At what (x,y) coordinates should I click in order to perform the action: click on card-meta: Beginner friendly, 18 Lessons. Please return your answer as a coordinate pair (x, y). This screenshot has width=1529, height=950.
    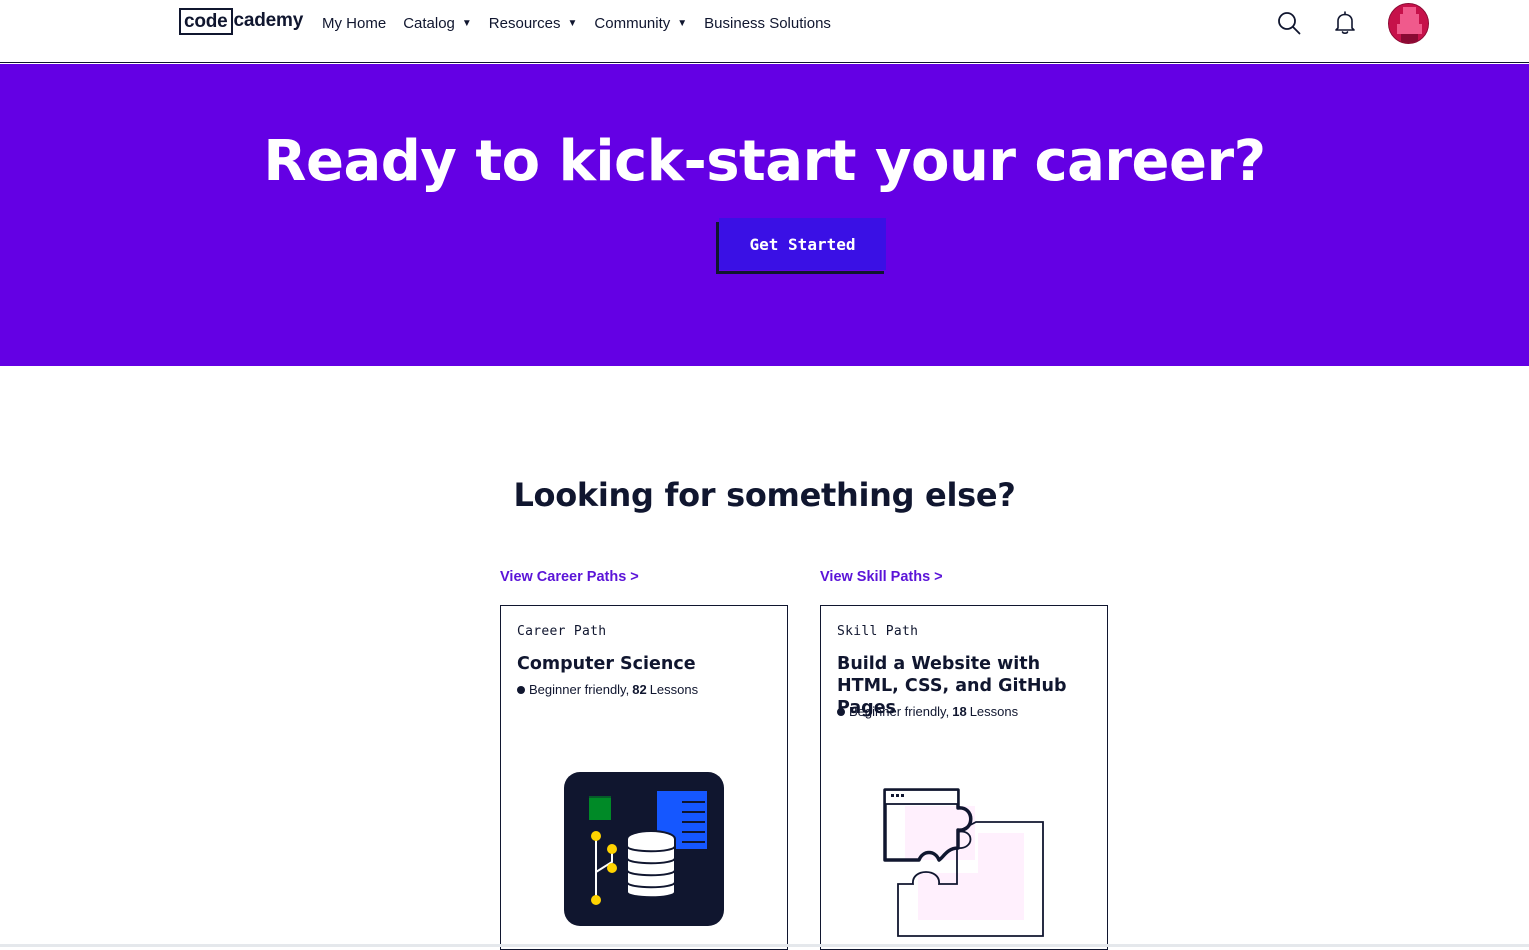
    Looking at the image, I should click on (927, 711).